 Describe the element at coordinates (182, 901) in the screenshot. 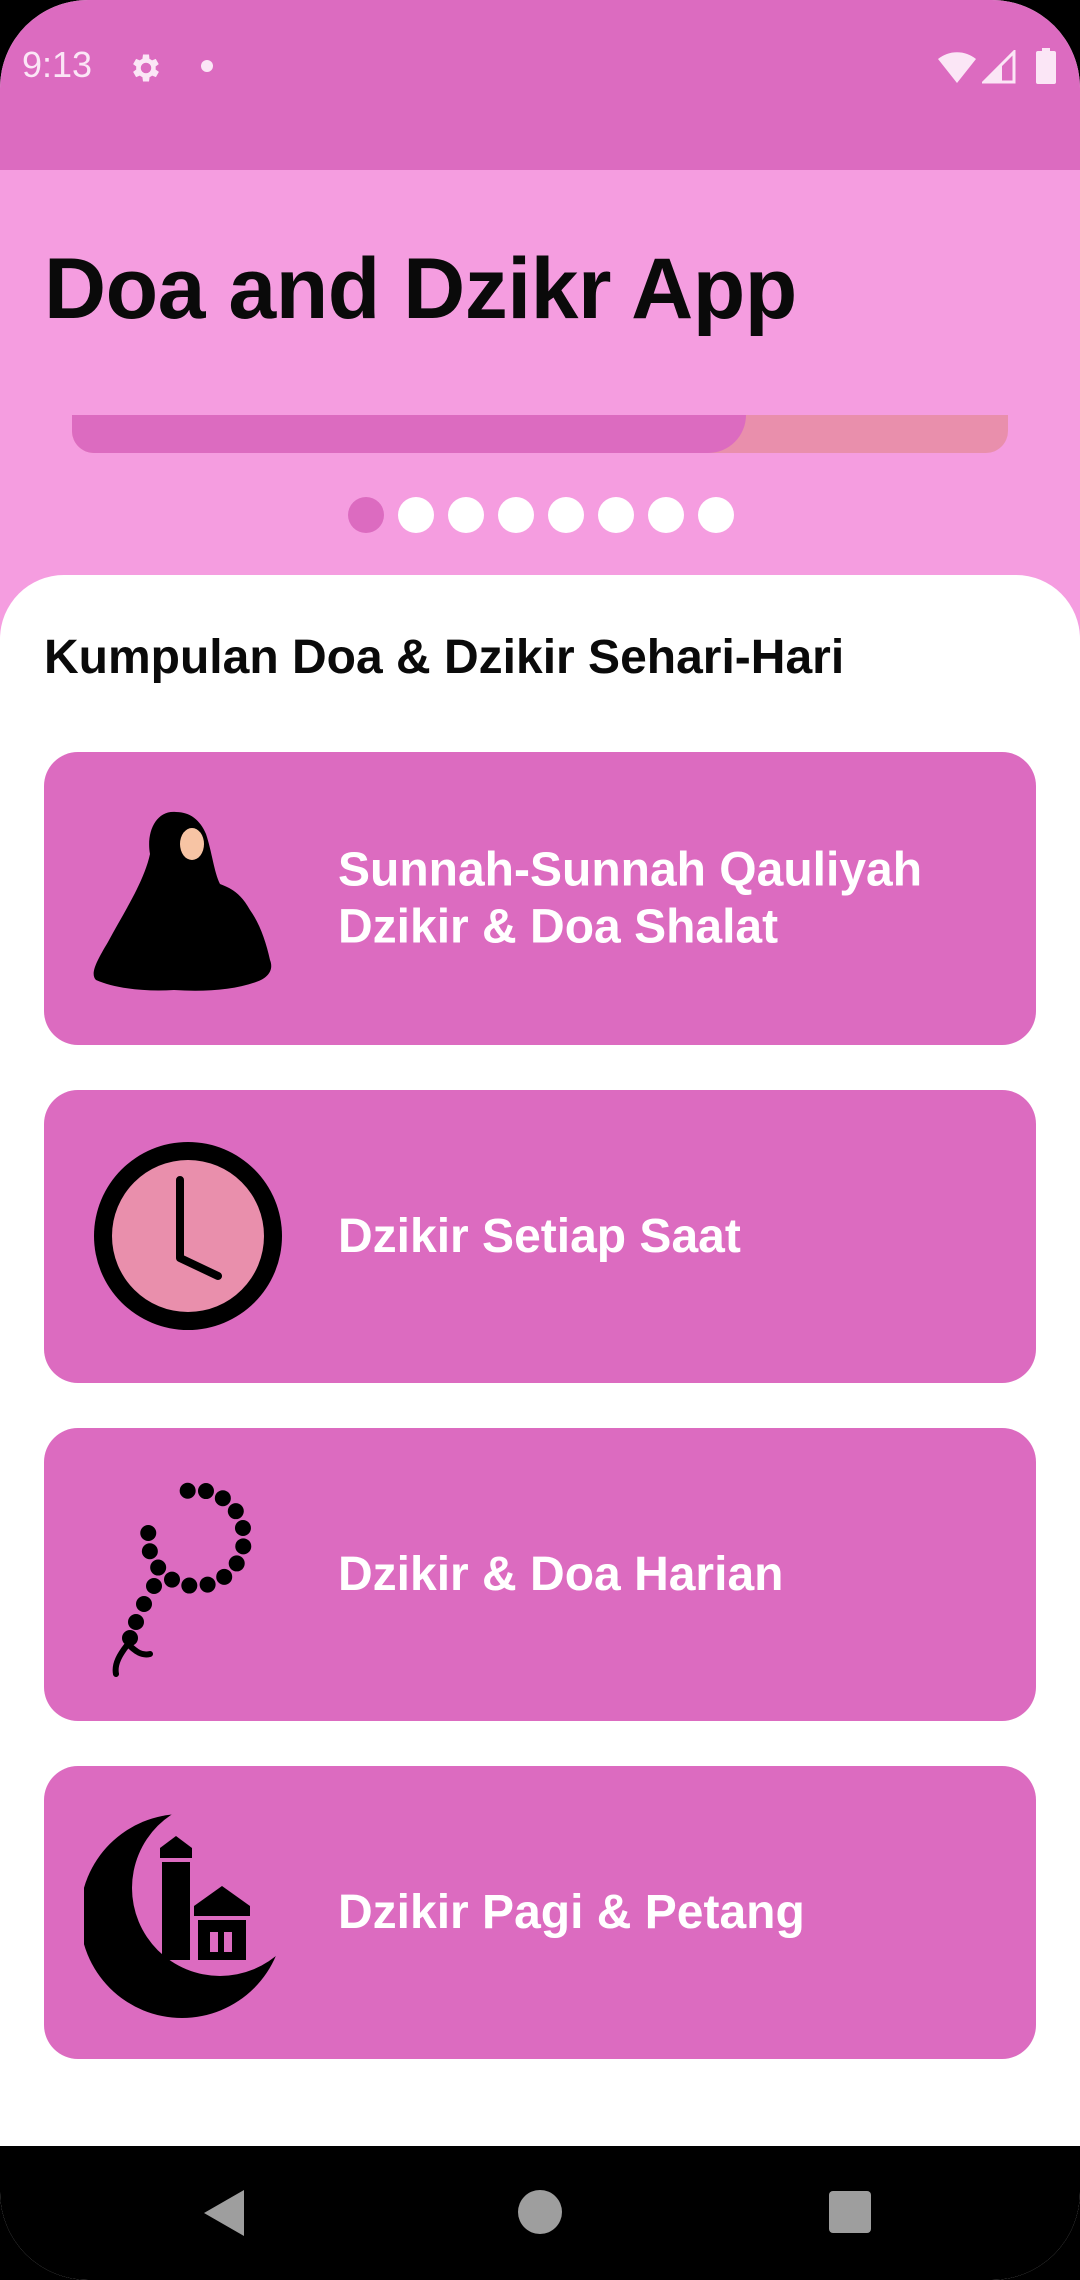

I see `praying-woman-icon` at that location.